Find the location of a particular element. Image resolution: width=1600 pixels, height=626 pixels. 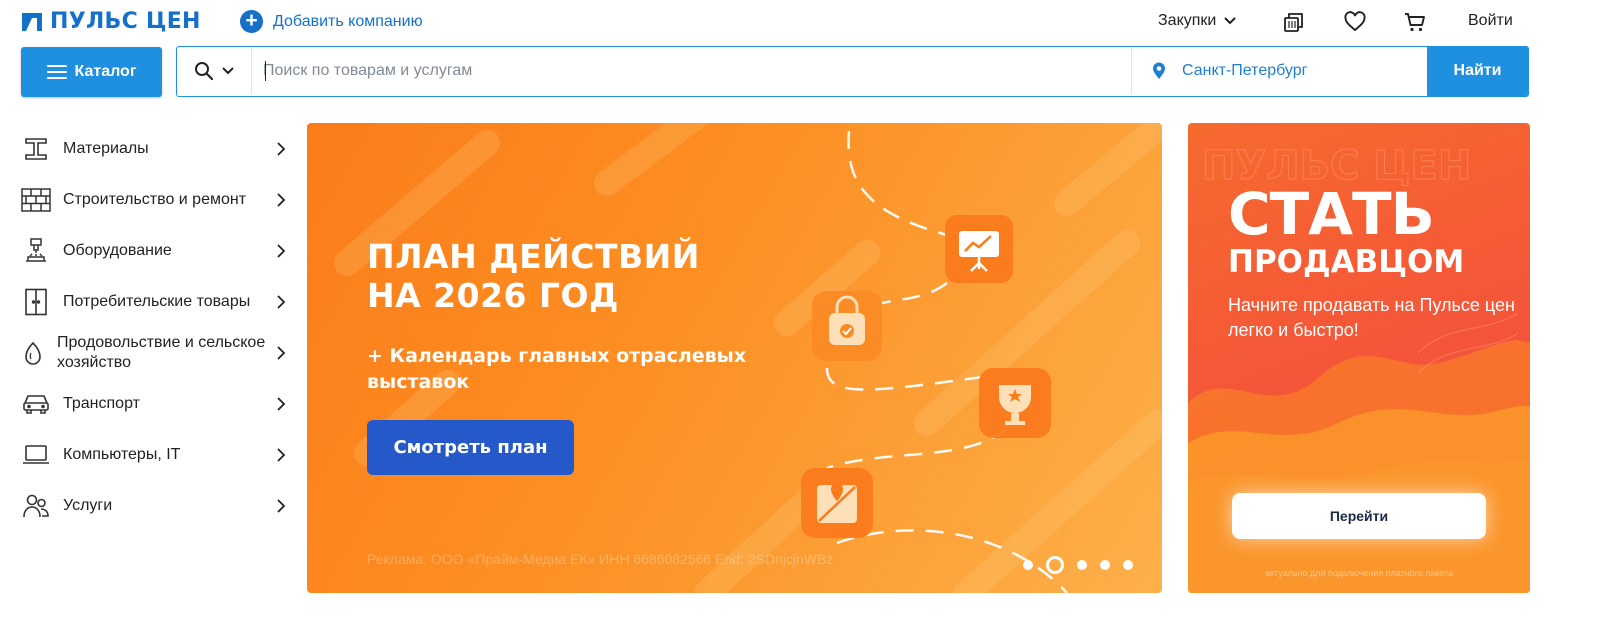

sidebar-item-equipment: Оборудование is located at coordinates (155, 251).